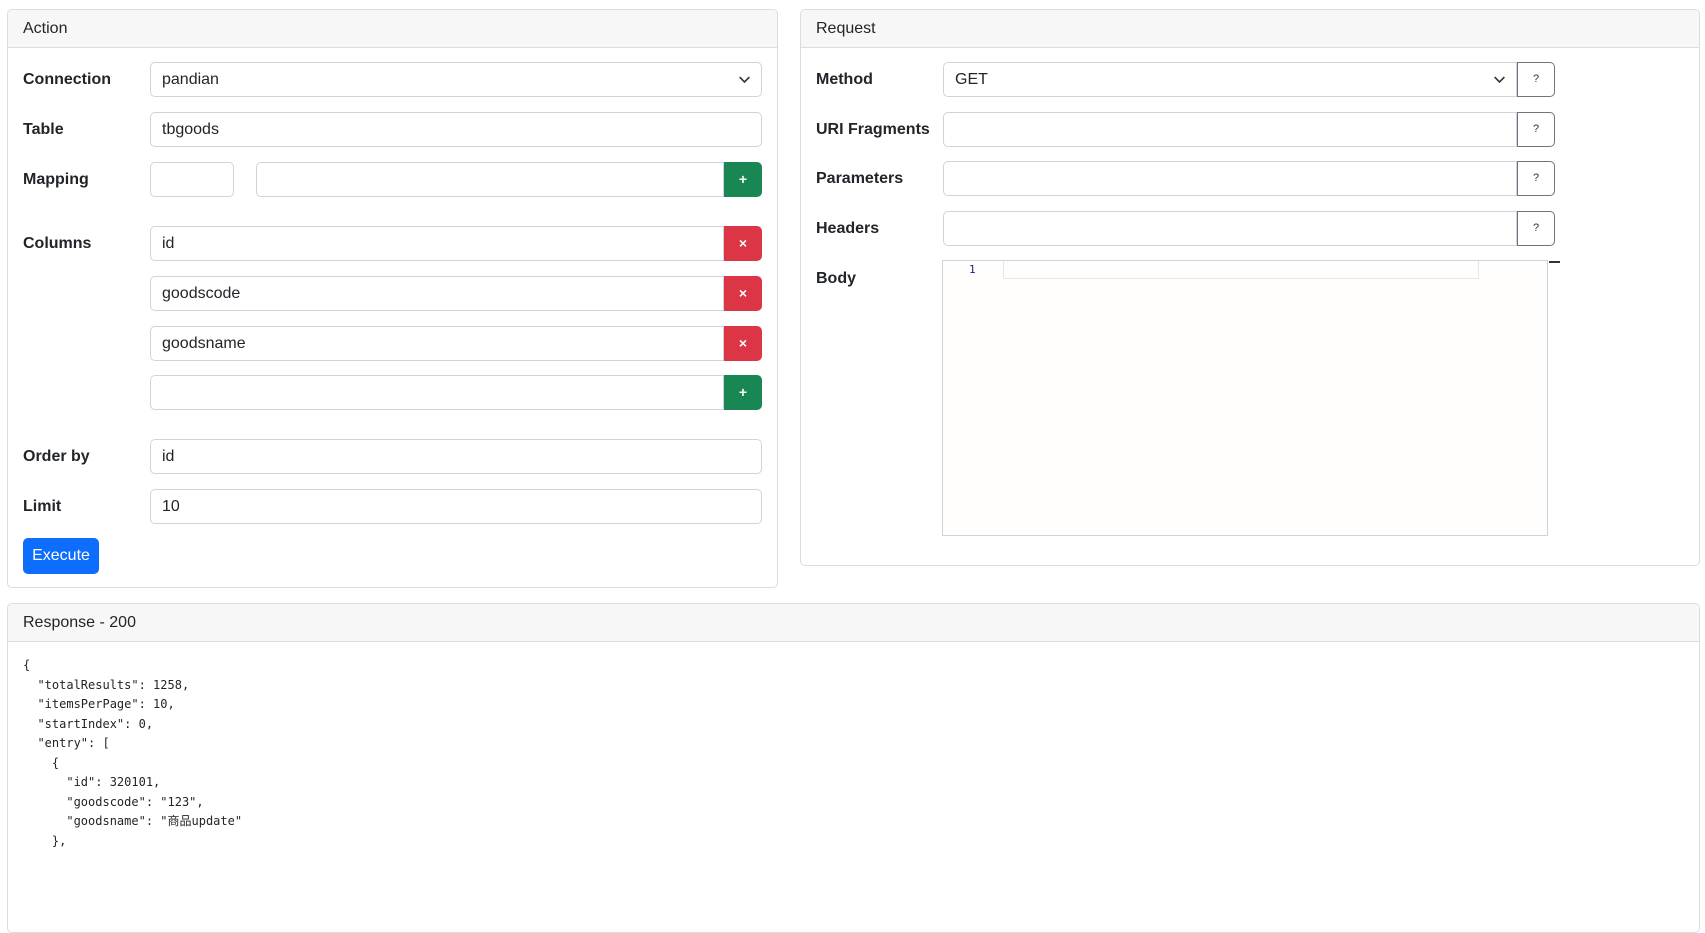 The width and height of the screenshot is (1705, 933). Describe the element at coordinates (1230, 129) in the screenshot. I see `uri-fragments-input` at that location.